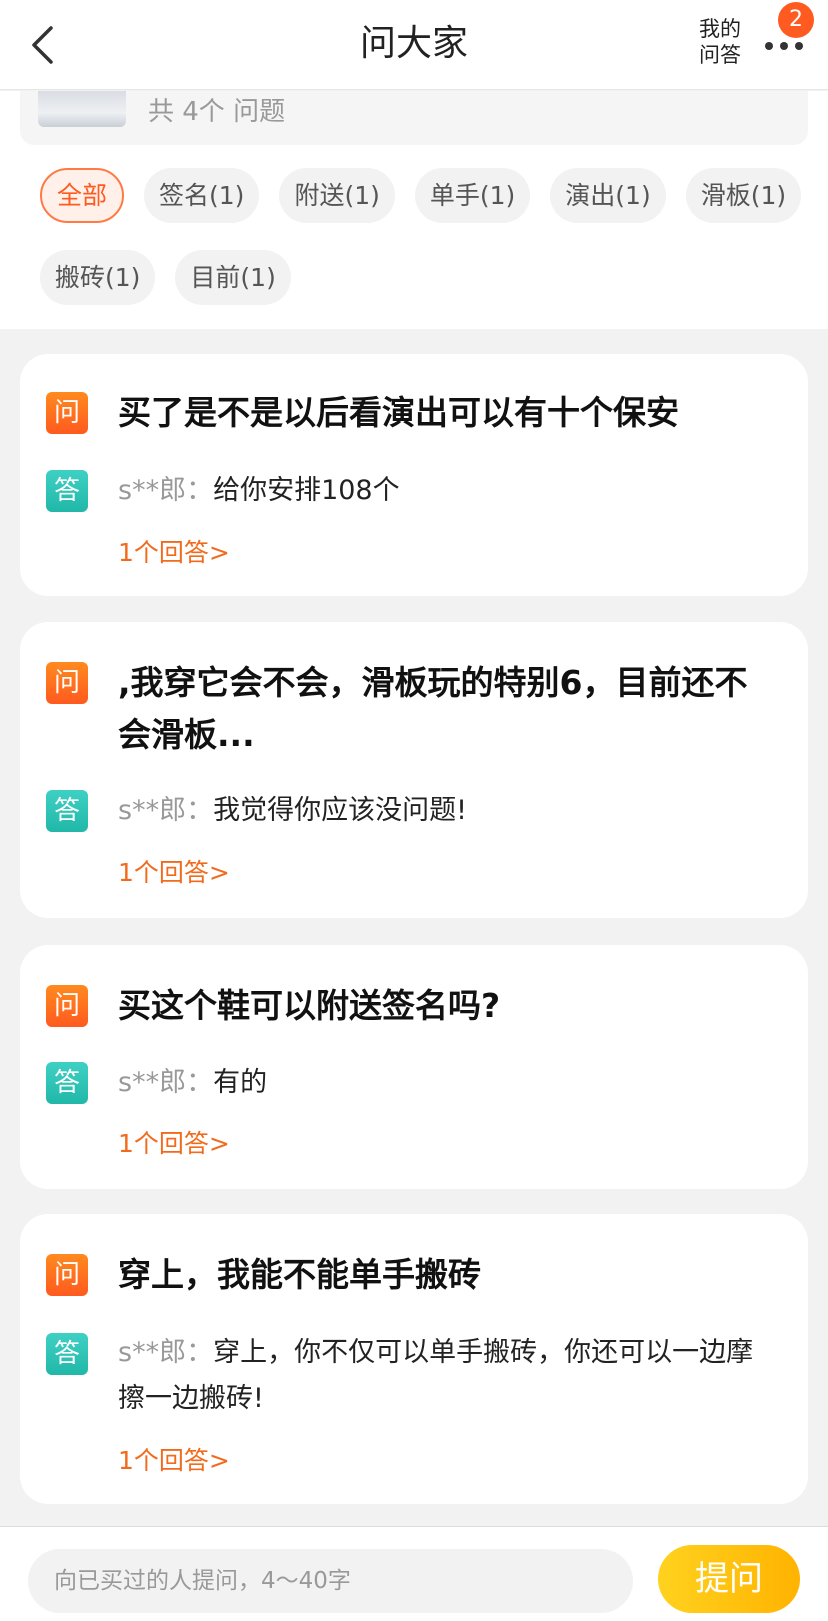 The width and height of the screenshot is (828, 1621). Describe the element at coordinates (448, 491) in the screenshot. I see `answer-row: s**郎：给你安排108个` at that location.